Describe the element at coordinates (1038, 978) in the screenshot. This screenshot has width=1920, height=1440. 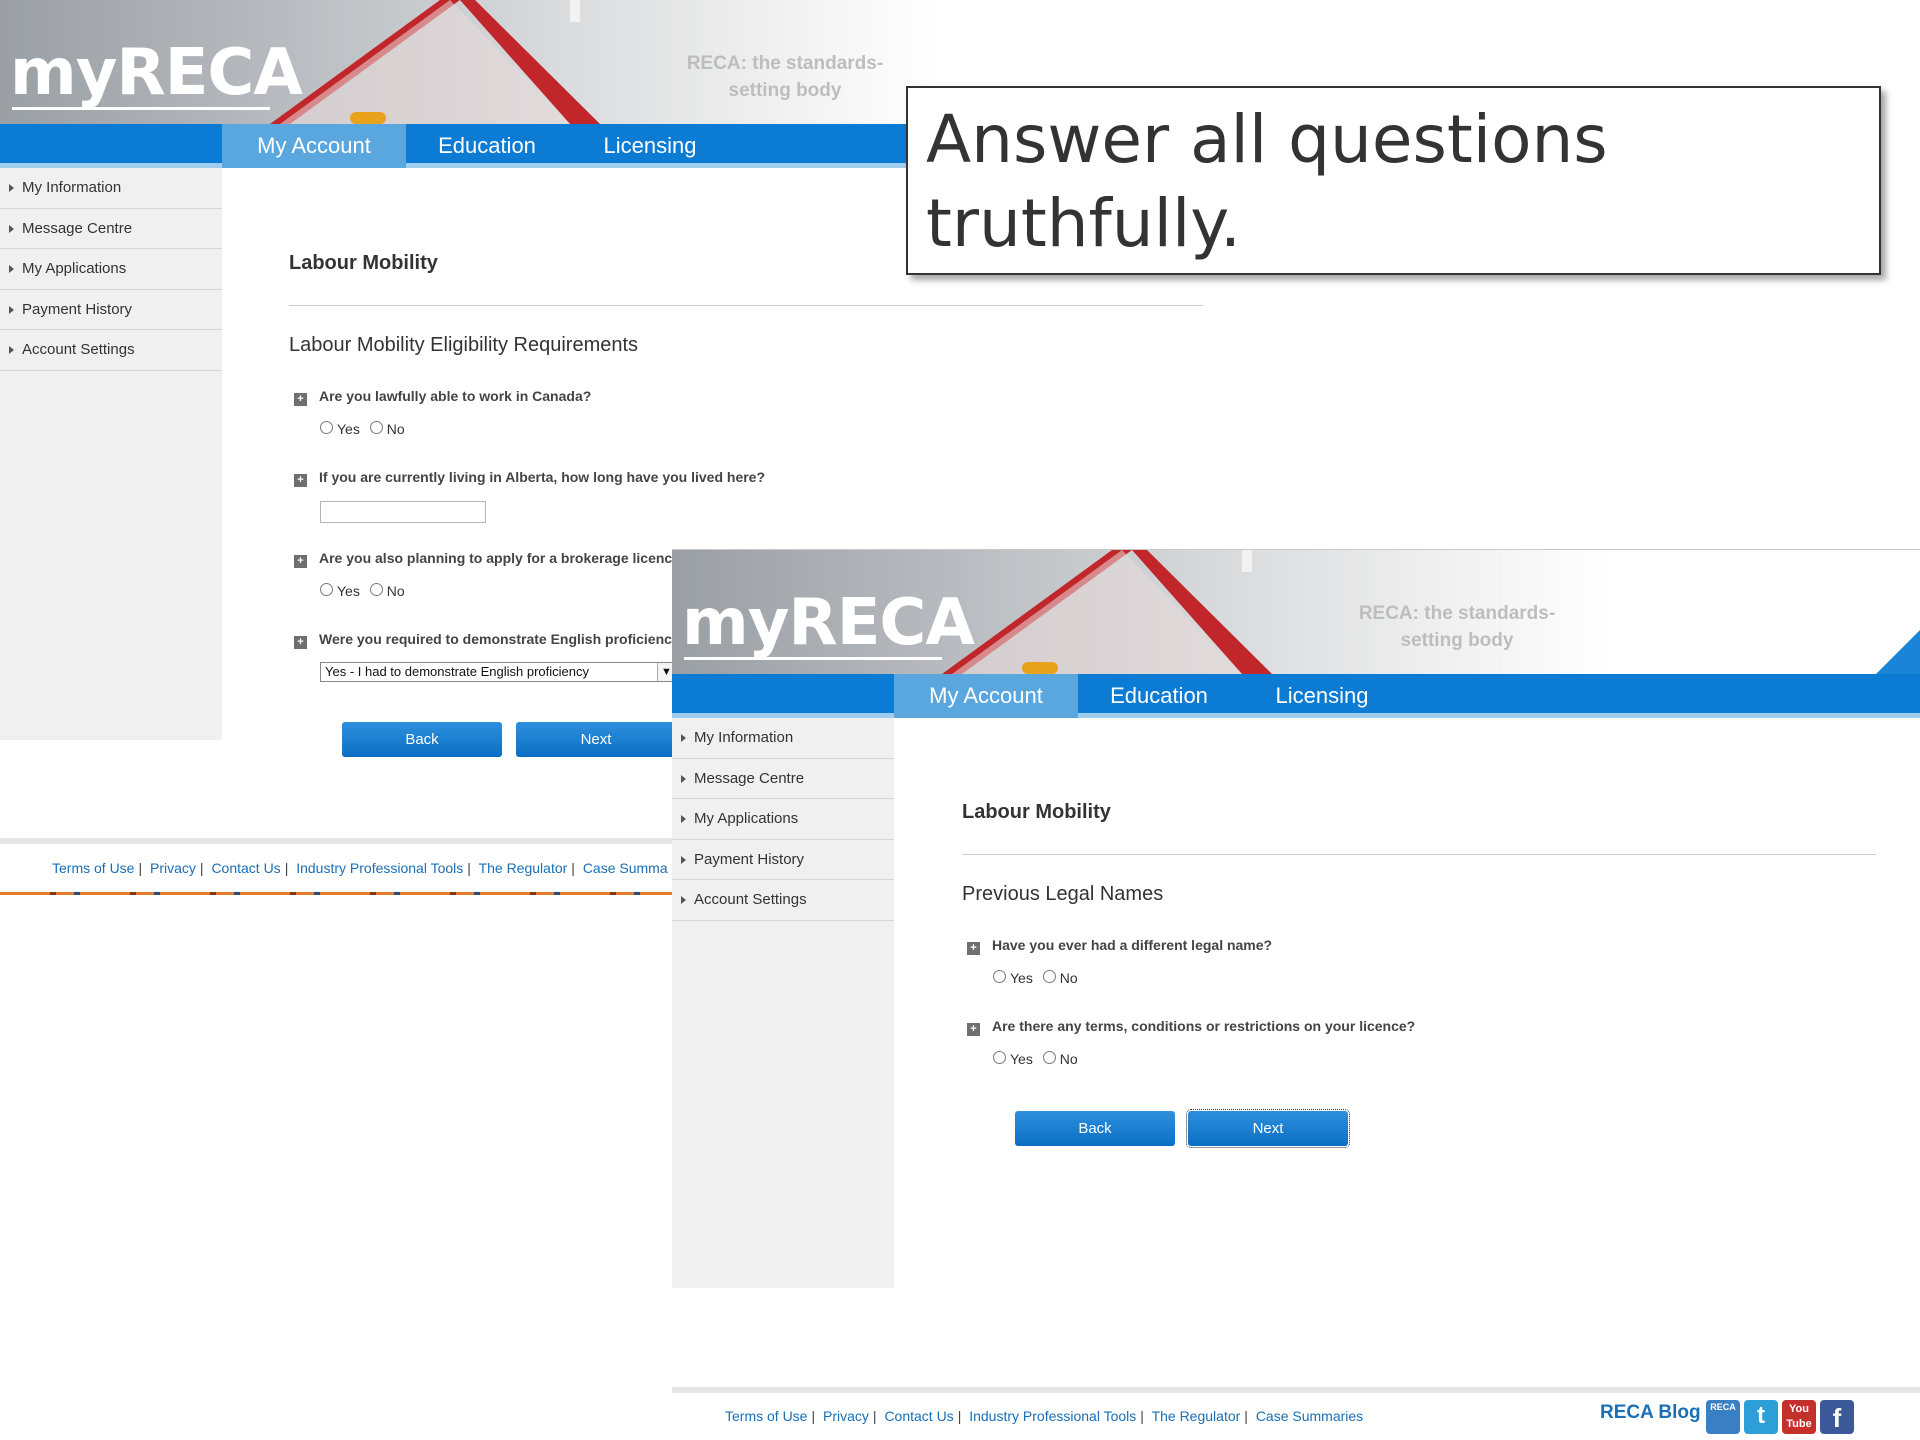
I see `radio-group-different-legal-name: Yes No` at that location.